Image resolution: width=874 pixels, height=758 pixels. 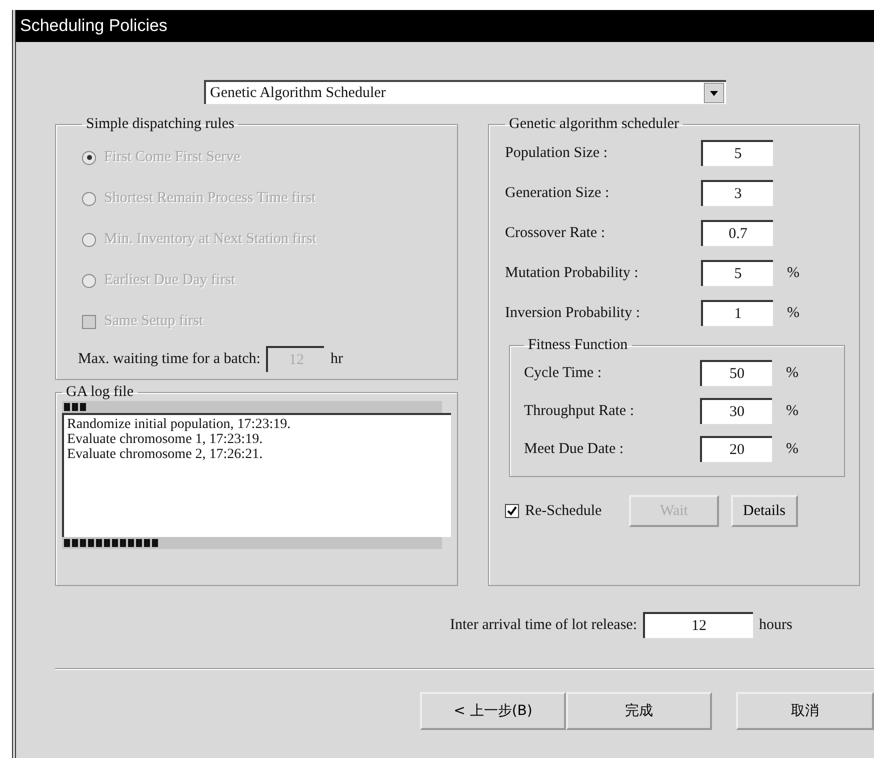 What do you see at coordinates (639, 711) in the screenshot?
I see `finish-button: 完成` at bounding box center [639, 711].